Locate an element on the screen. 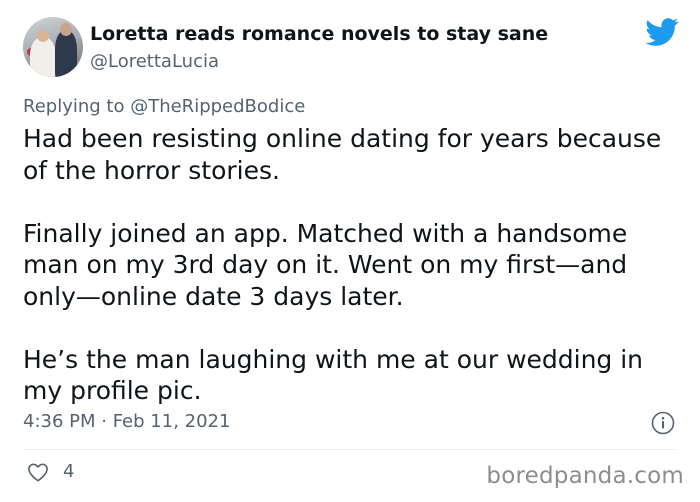 The width and height of the screenshot is (700, 502). tweet-line: of the horror stories. is located at coordinates (151, 170).